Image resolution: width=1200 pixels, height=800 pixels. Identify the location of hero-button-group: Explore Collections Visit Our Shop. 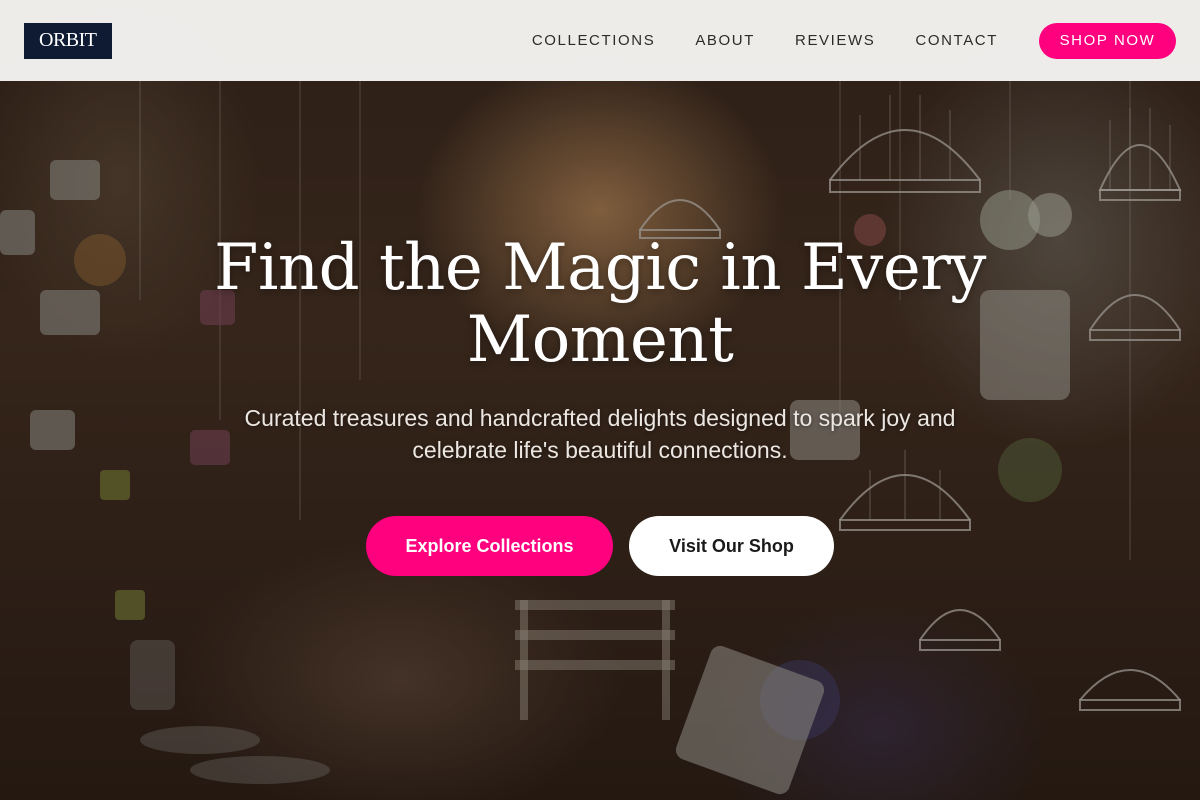
(600, 546).